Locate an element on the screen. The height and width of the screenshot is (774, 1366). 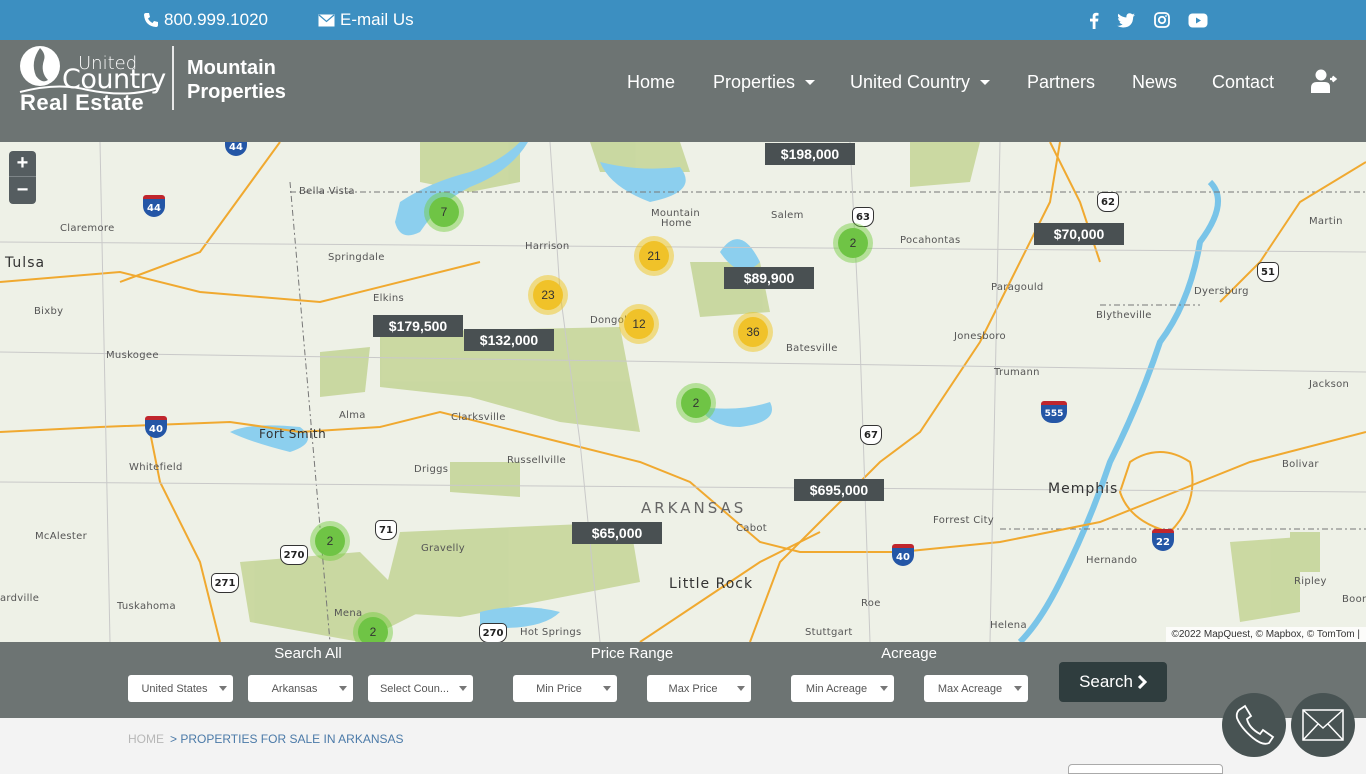
property-price-marker: $179,500 is located at coordinates (418, 326).